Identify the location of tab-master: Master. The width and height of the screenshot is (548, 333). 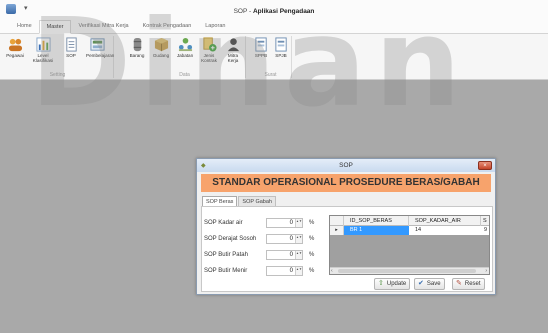
(55, 27).